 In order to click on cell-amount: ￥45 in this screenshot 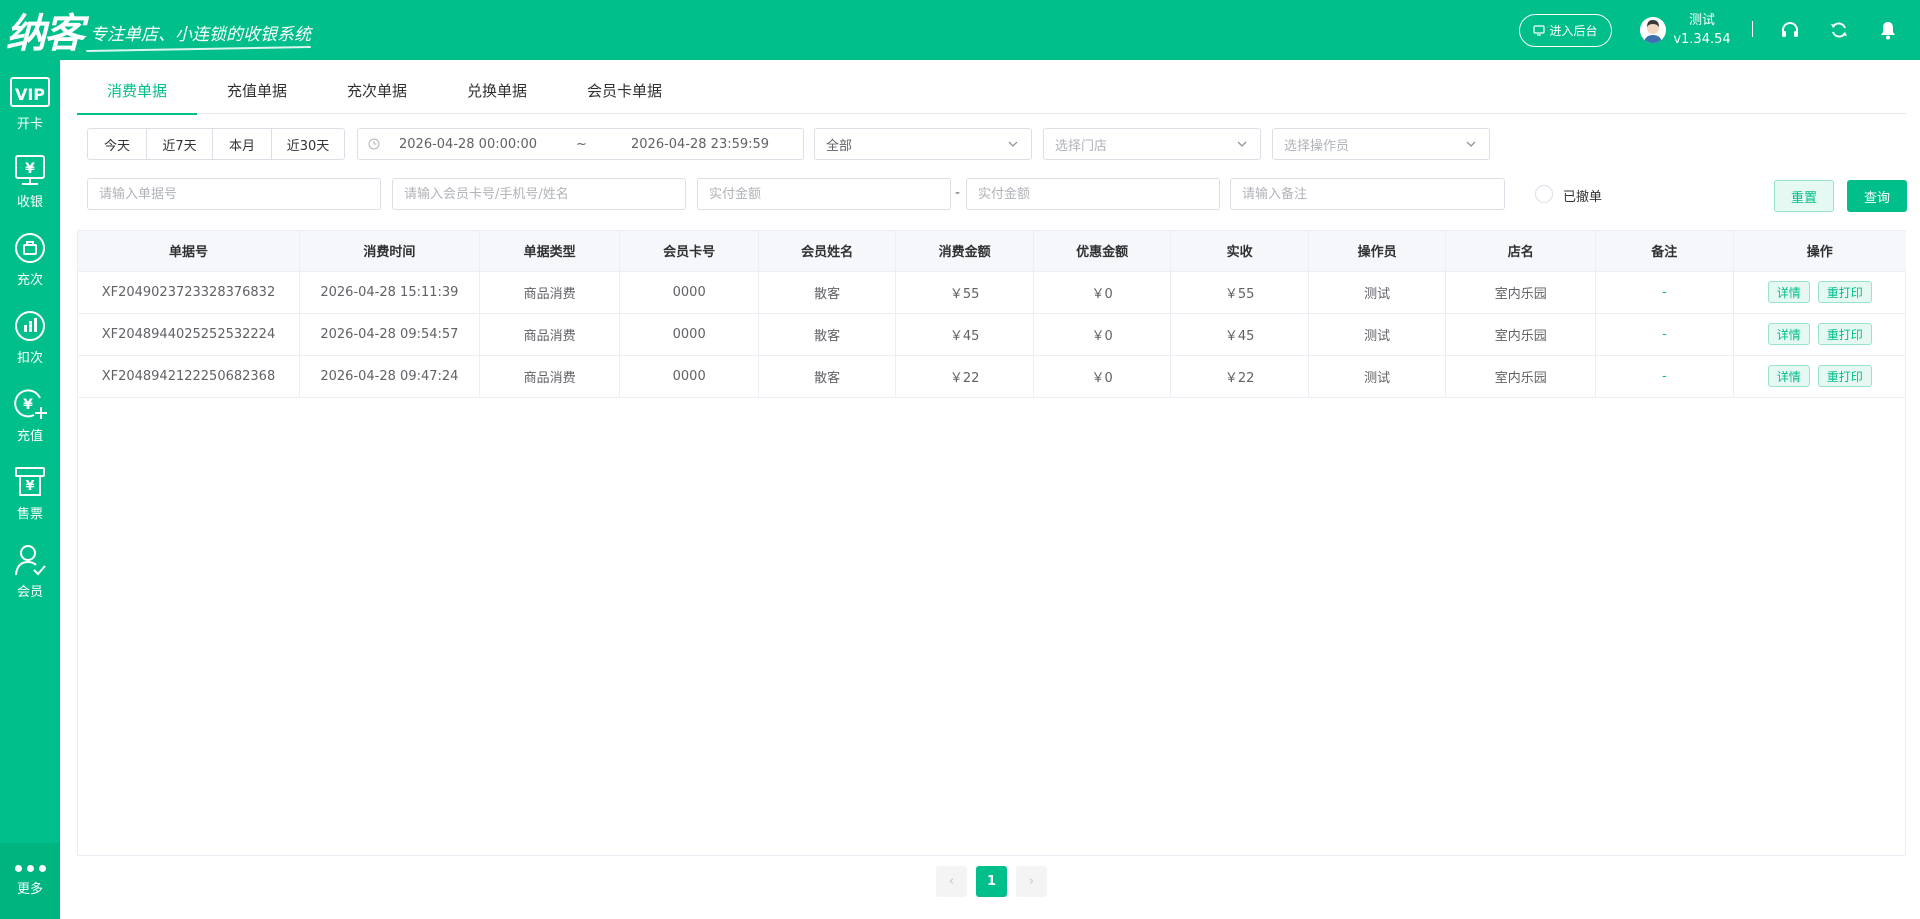, I will do `click(964, 334)`.